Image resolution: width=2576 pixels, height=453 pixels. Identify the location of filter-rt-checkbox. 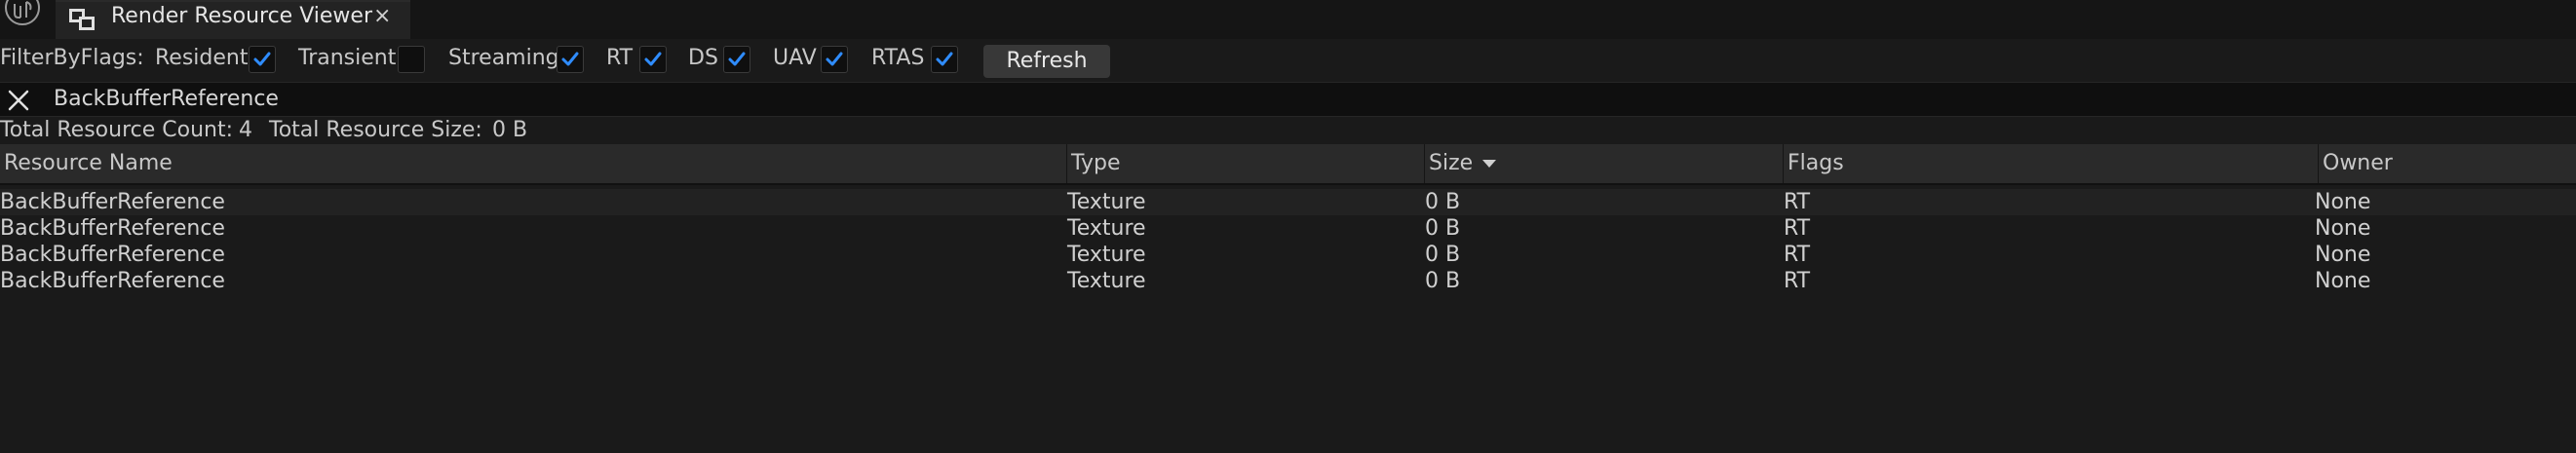
(653, 59).